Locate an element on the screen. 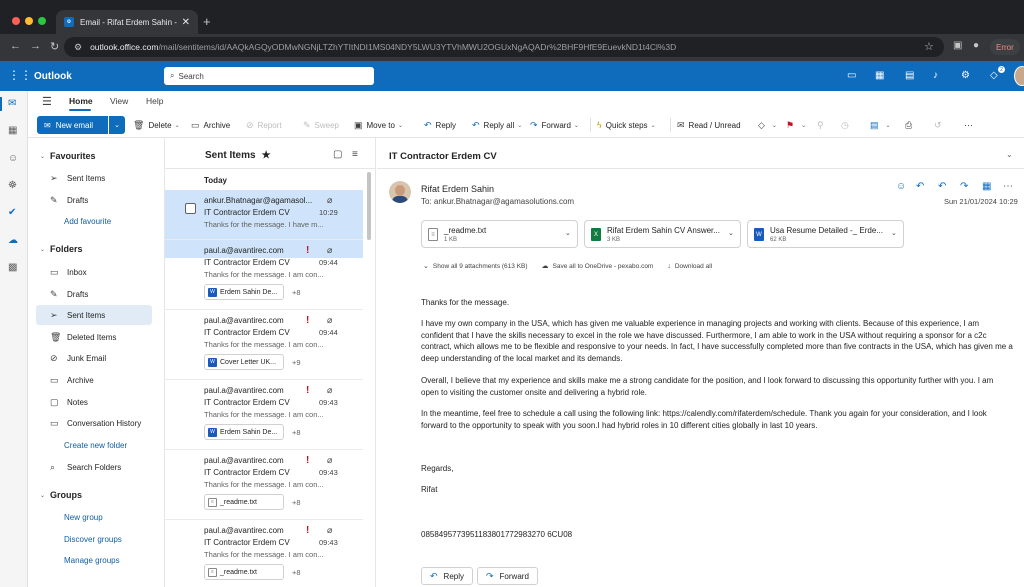 The width and height of the screenshot is (1024, 587). save-to-onedrive-link: ☁ Save all to OneDrive - pexabo.com is located at coordinates (598, 266).